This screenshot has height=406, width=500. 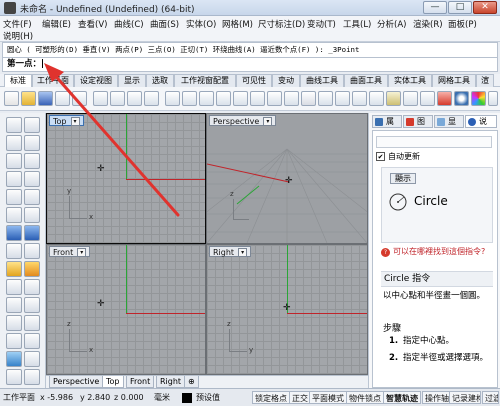 I want to click on boolean-icon, so click(x=14, y=287).